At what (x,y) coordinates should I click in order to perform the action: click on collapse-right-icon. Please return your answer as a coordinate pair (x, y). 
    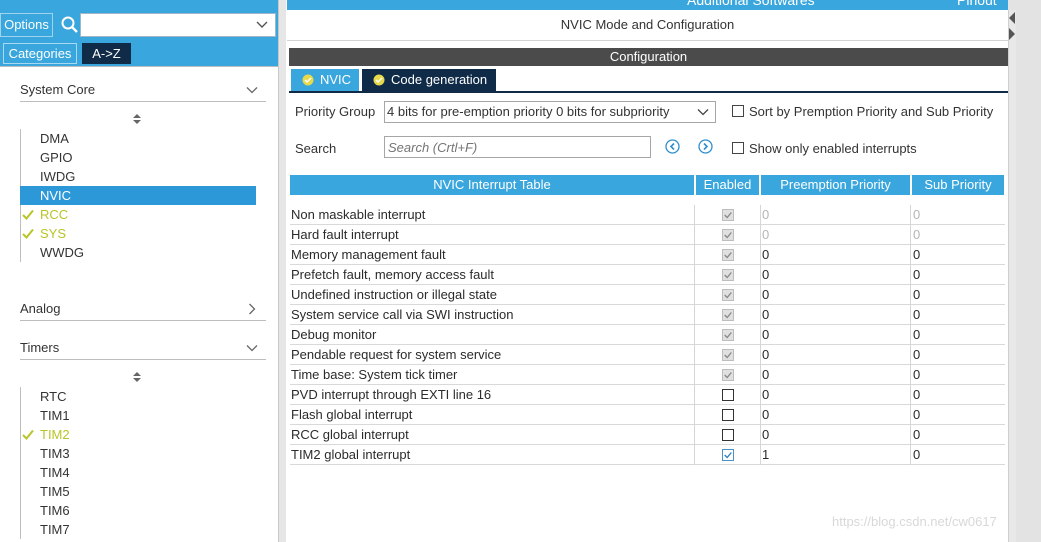
    Looking at the image, I should click on (1012, 34).